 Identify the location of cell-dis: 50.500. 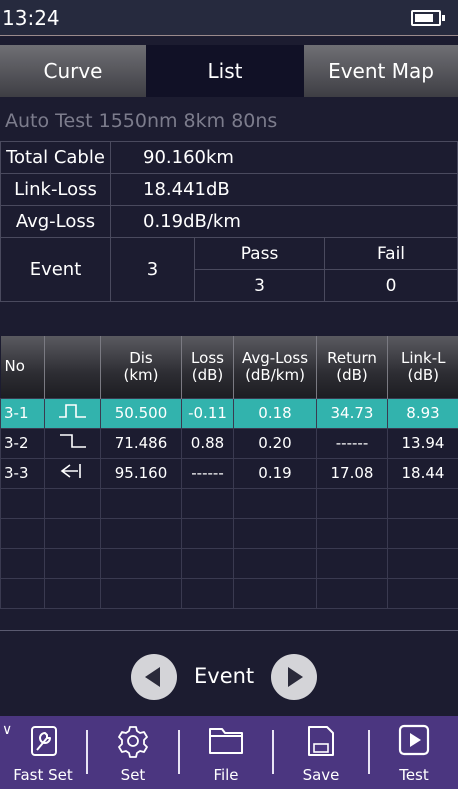
(141, 413).